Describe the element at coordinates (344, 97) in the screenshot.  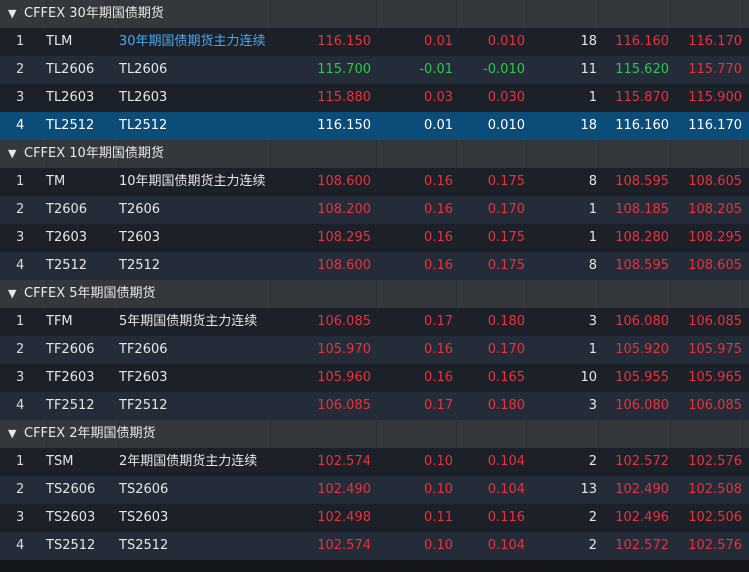
I see `last-price: 115.880` at that location.